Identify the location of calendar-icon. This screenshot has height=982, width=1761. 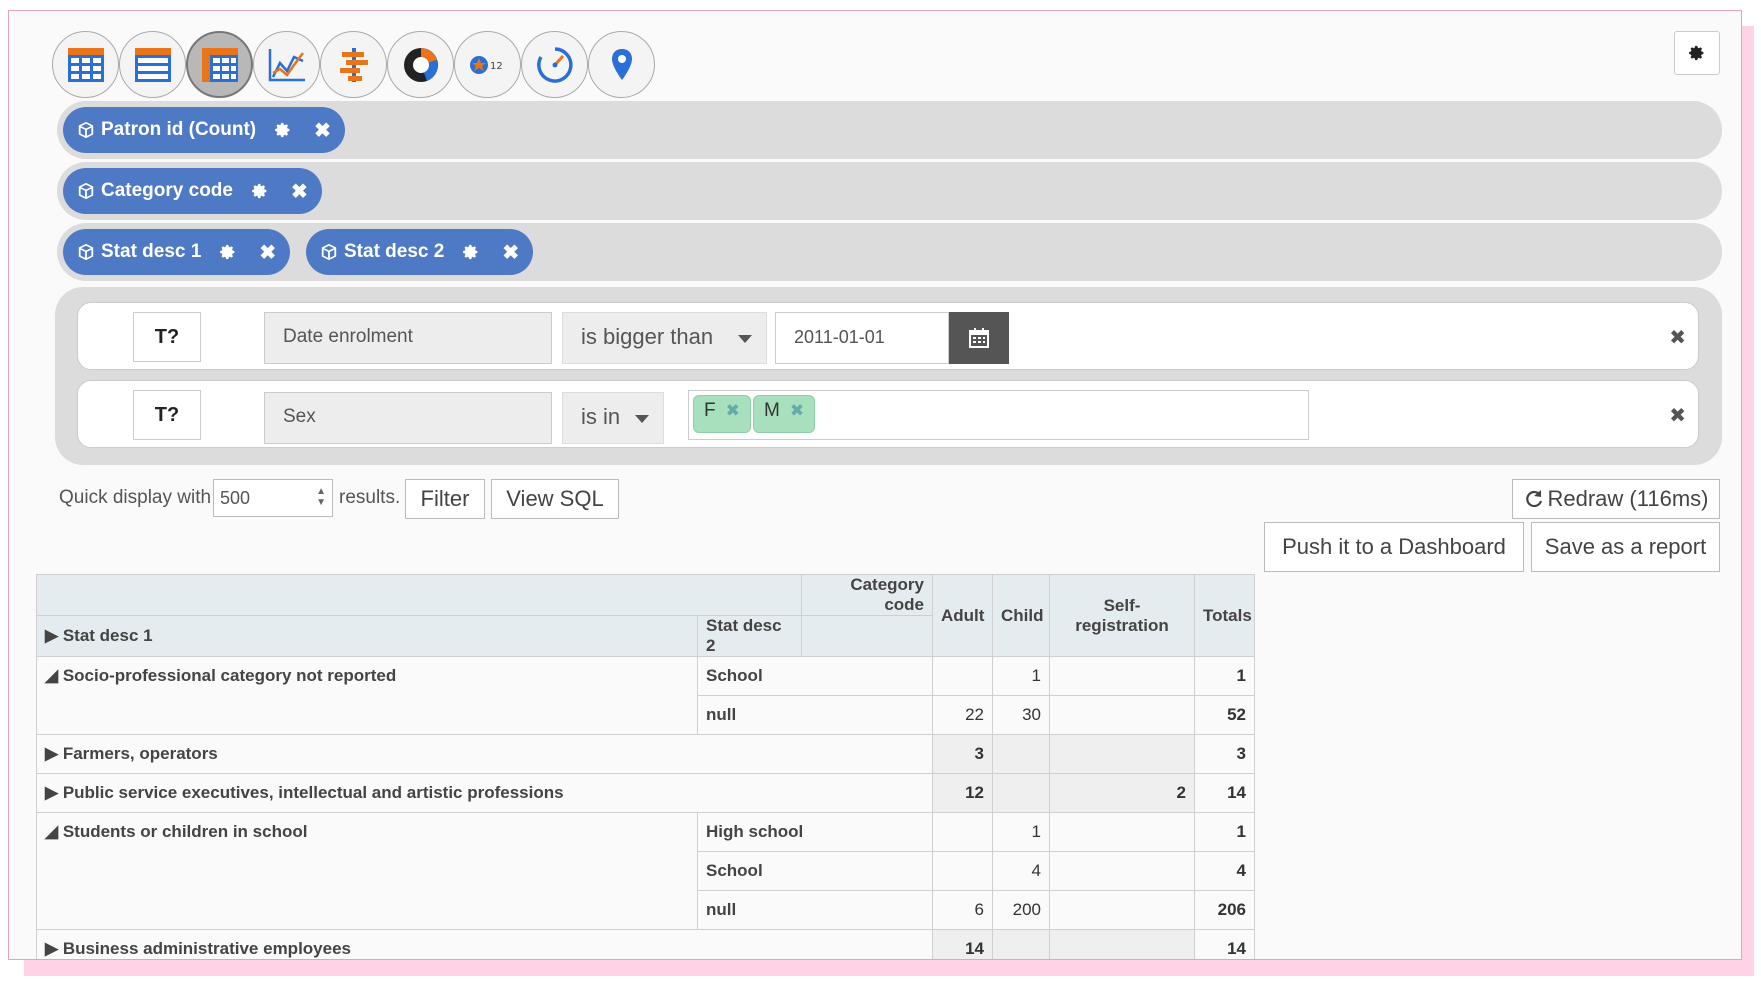
(979, 338).